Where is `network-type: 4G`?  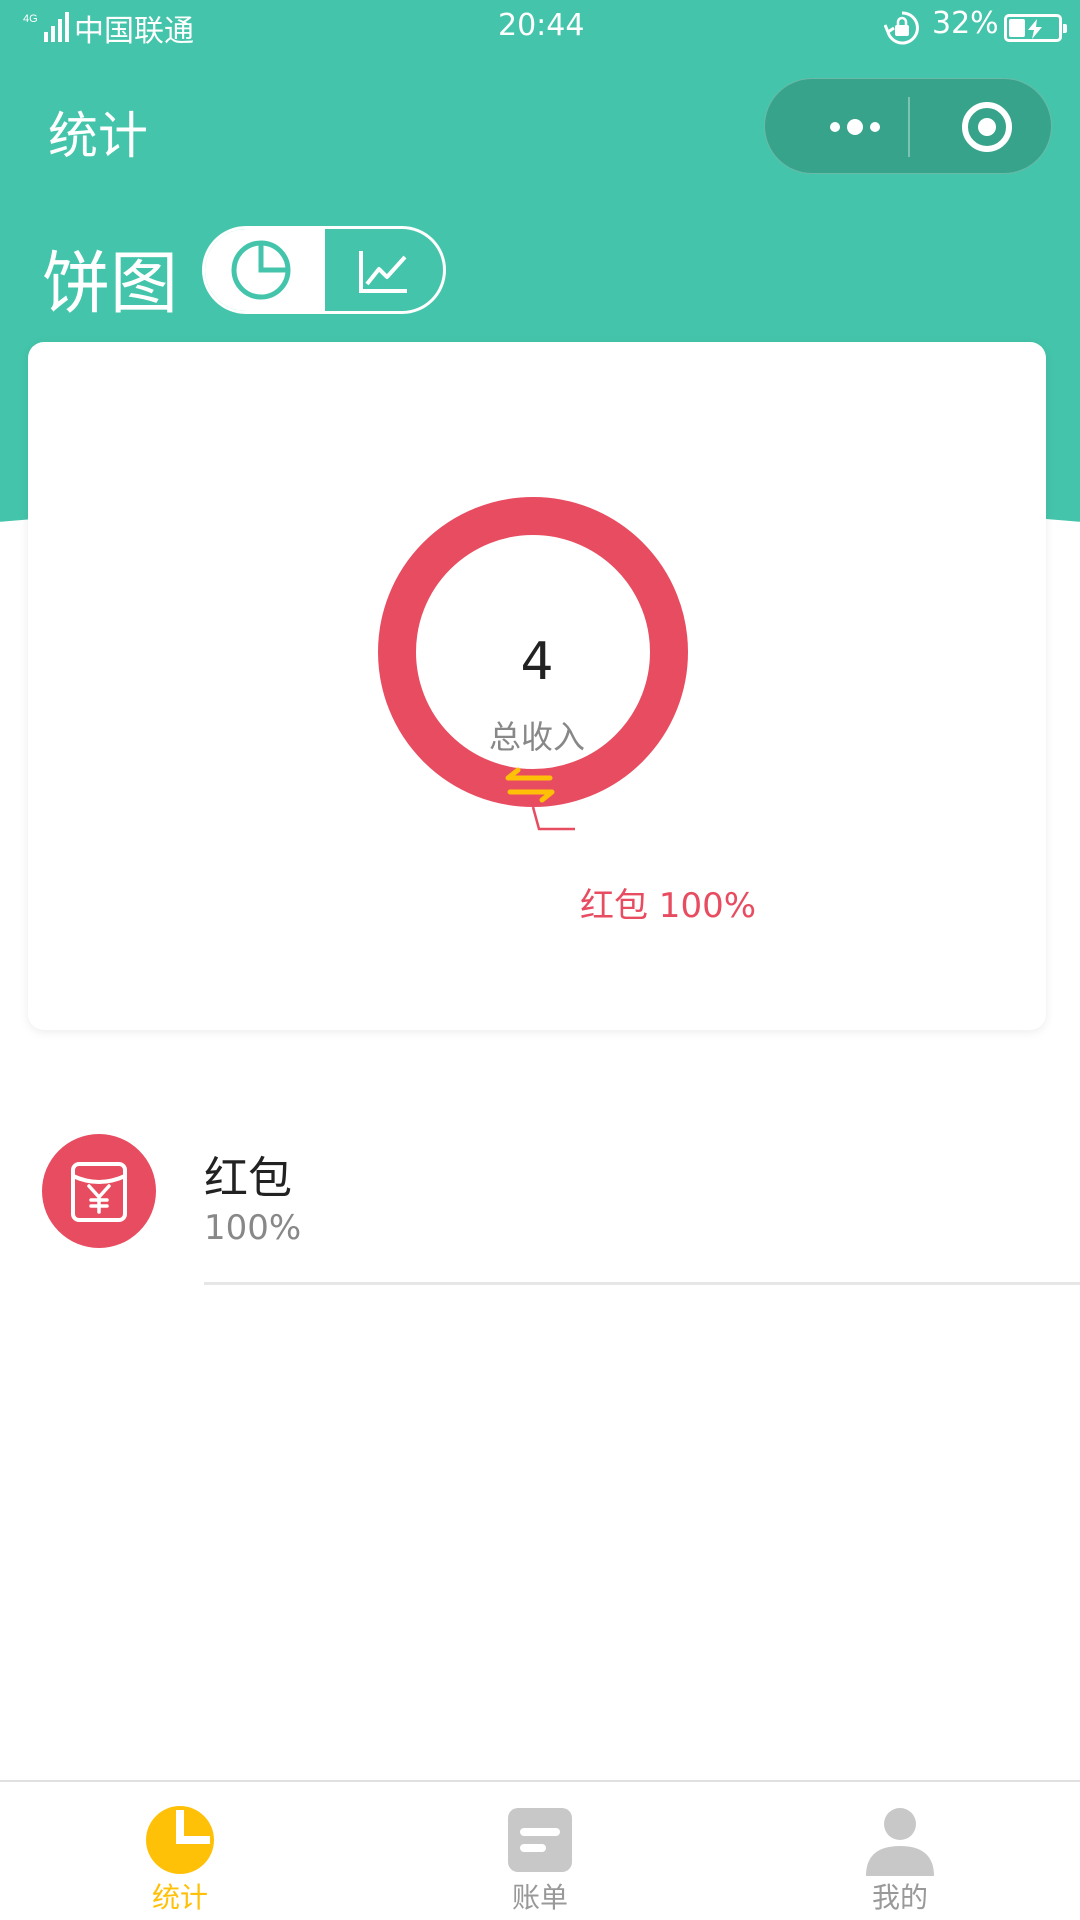 network-type: 4G is located at coordinates (30, 19).